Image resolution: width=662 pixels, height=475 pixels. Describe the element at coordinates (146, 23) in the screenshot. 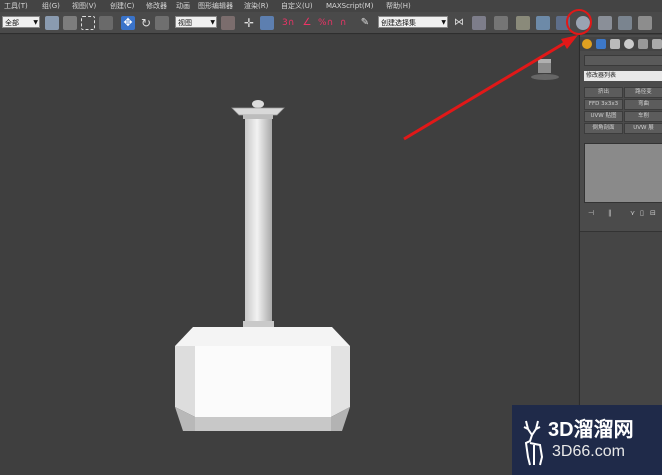

I see `select-rotate-icon: ↻` at that location.